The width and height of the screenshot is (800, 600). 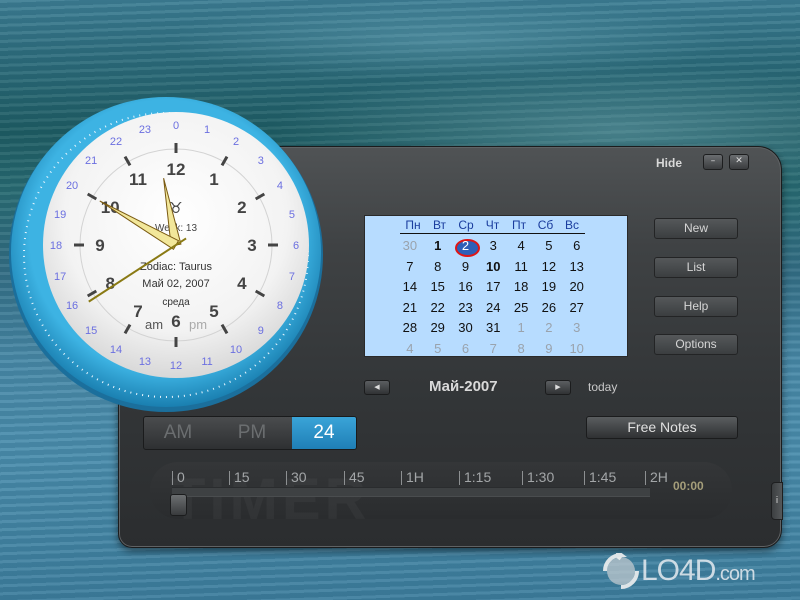 I want to click on outer-hour-label: 10, so click(x=236, y=350).